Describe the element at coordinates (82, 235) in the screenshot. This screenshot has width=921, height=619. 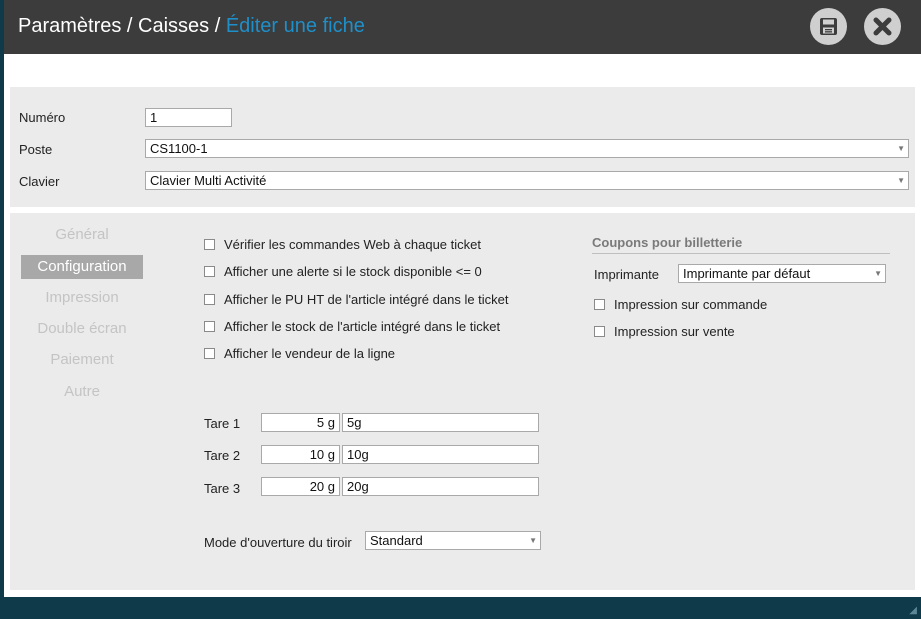
I see `tab-general: Général` at that location.